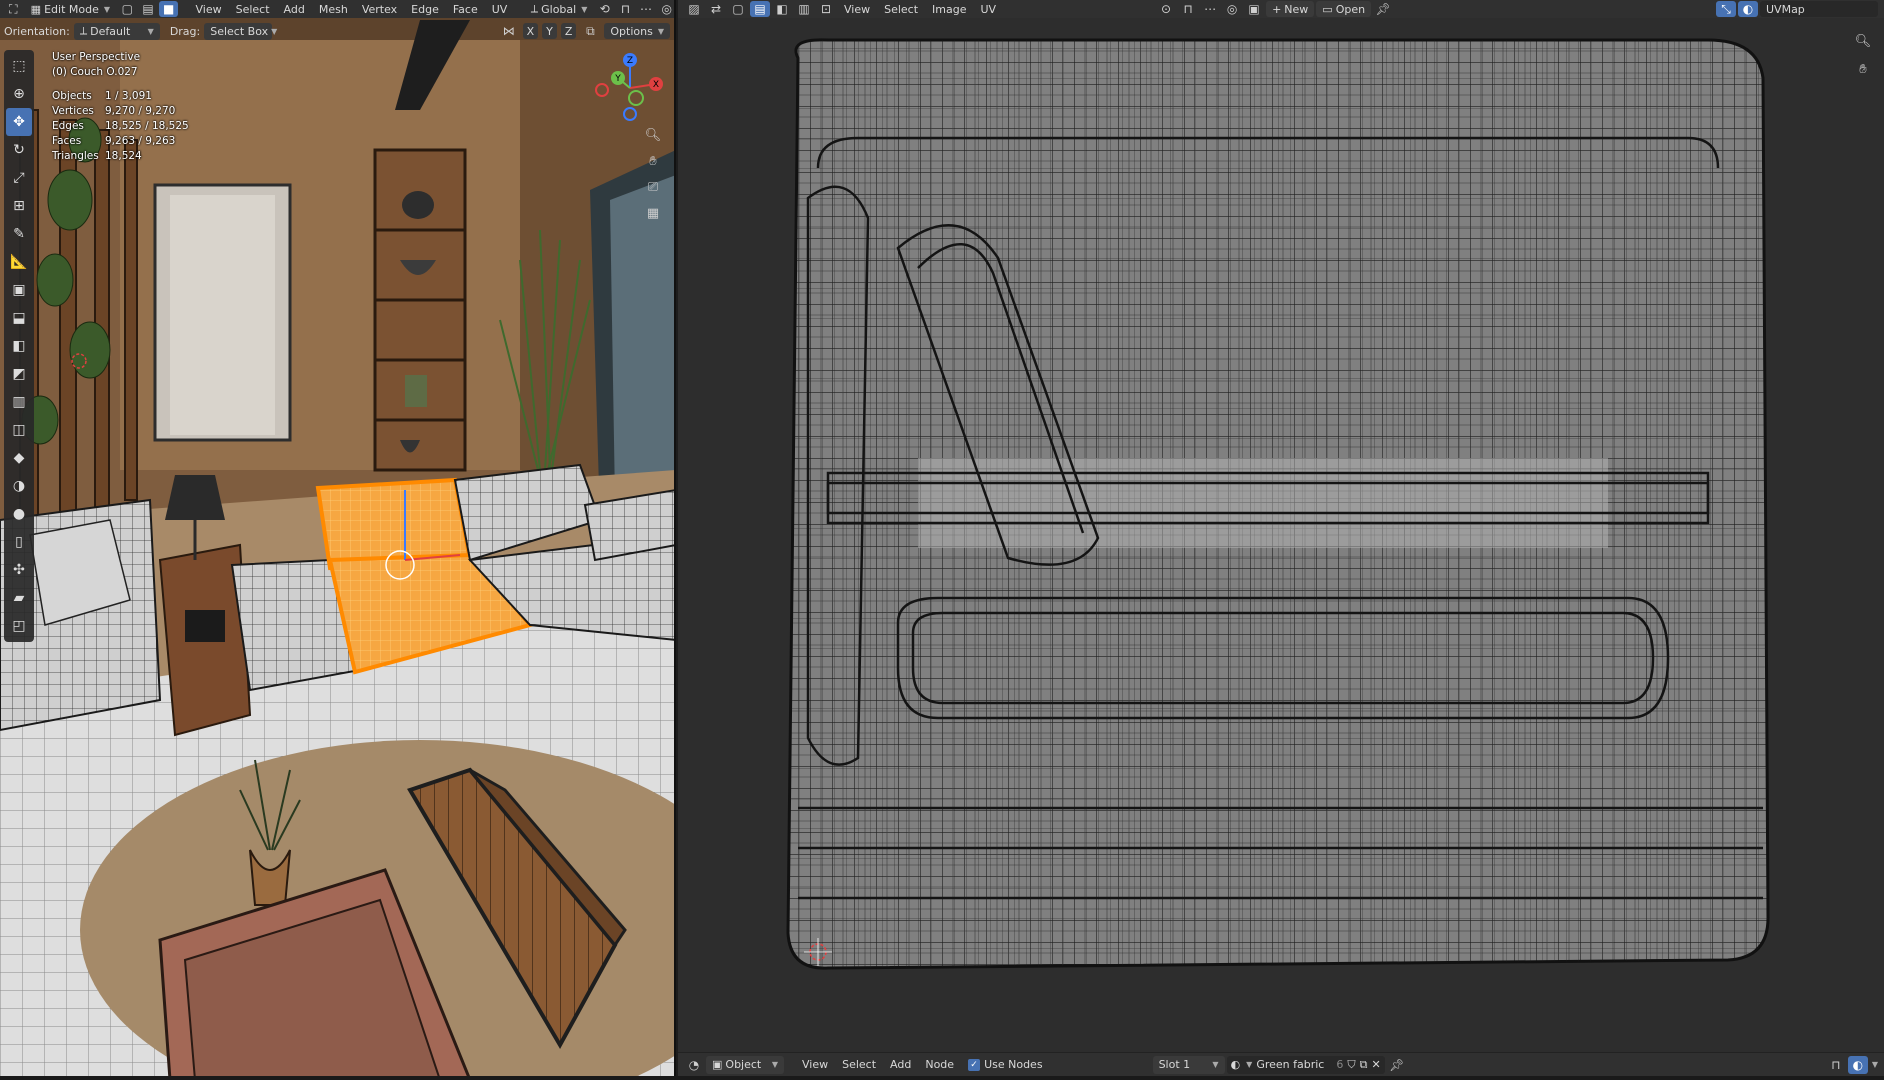 This screenshot has height=1080, width=1884. What do you see at coordinates (530, 31) in the screenshot?
I see `axis-x-toggle: X` at bounding box center [530, 31].